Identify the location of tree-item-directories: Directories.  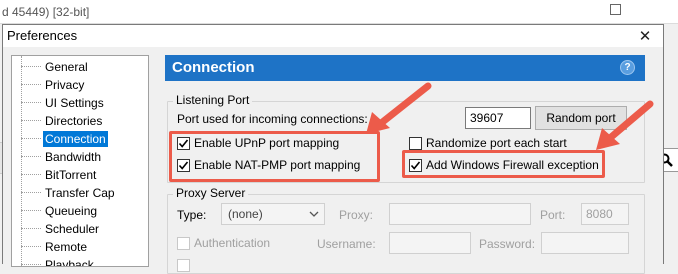
(62, 120).